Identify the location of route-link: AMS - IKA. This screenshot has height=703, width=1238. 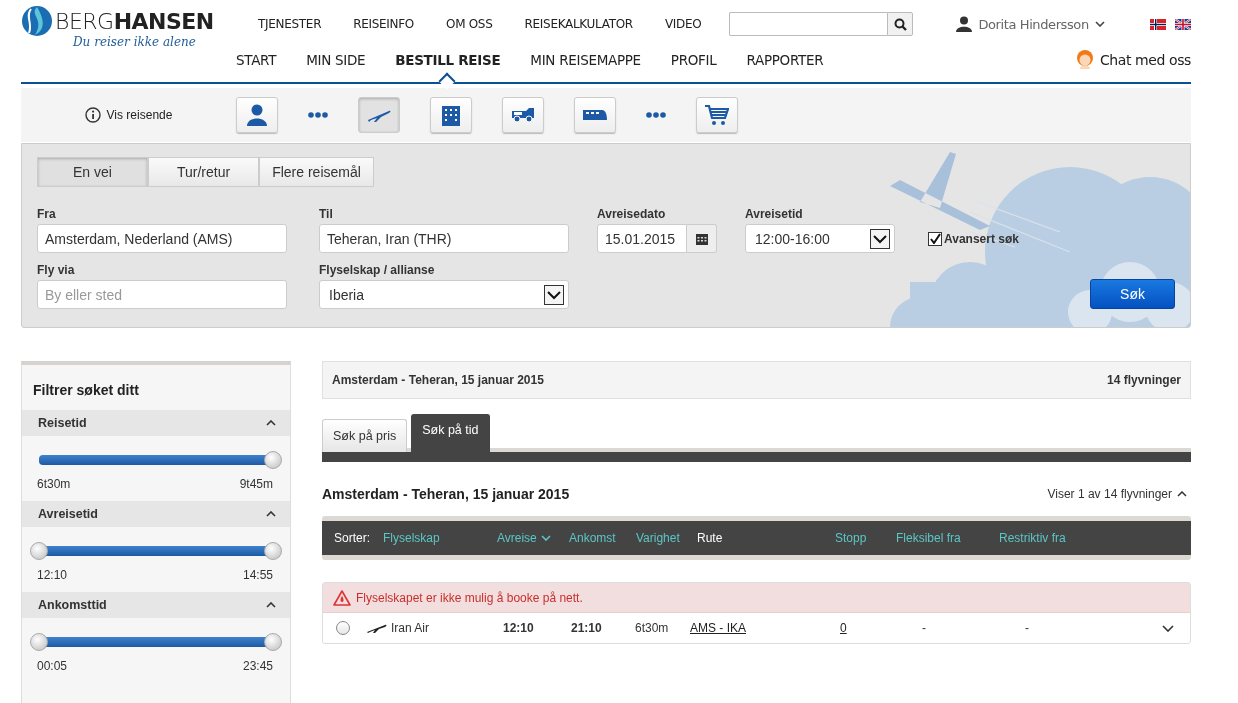
(718, 628).